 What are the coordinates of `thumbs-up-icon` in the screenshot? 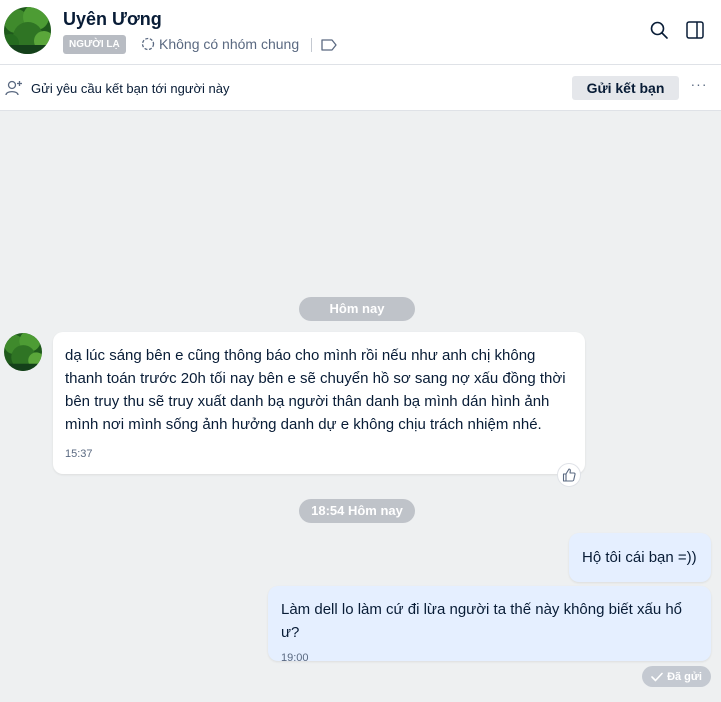 It's located at (569, 475).